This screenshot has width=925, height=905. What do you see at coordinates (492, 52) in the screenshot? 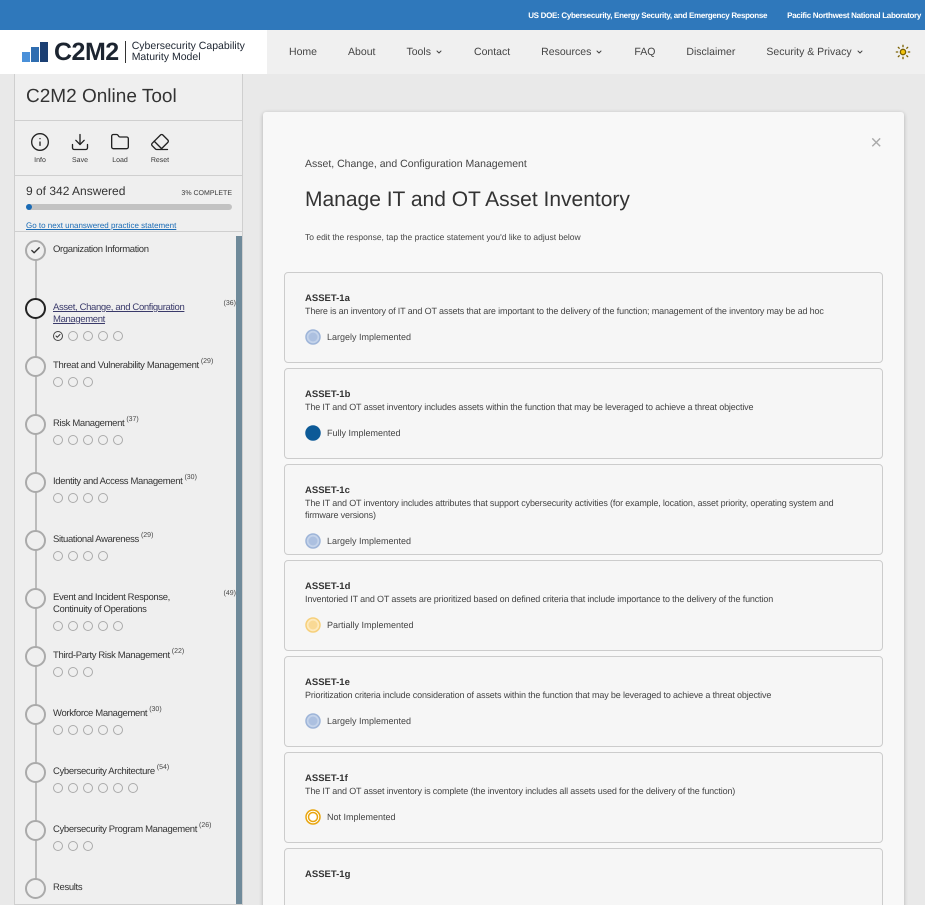
I see `nav-link: Contact` at bounding box center [492, 52].